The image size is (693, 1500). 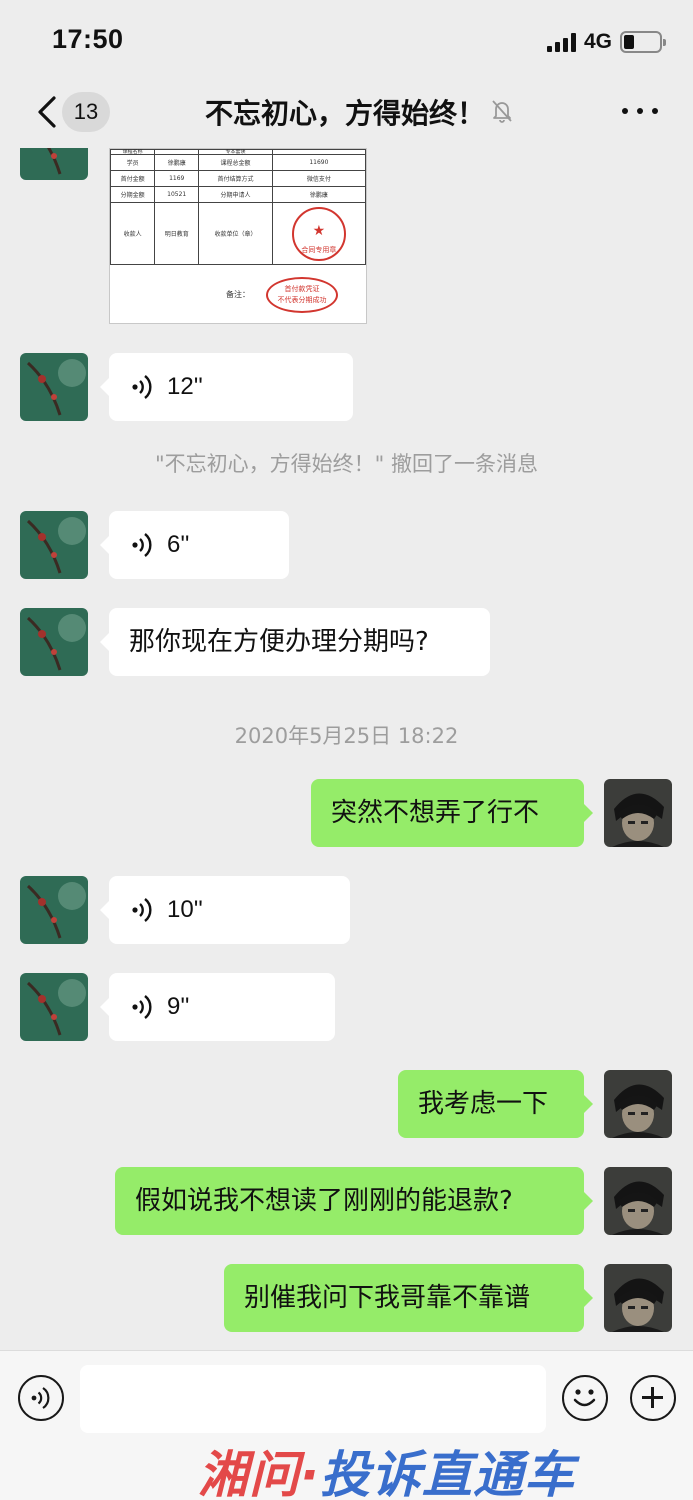 I want to click on network-label: 4G, so click(x=598, y=41).